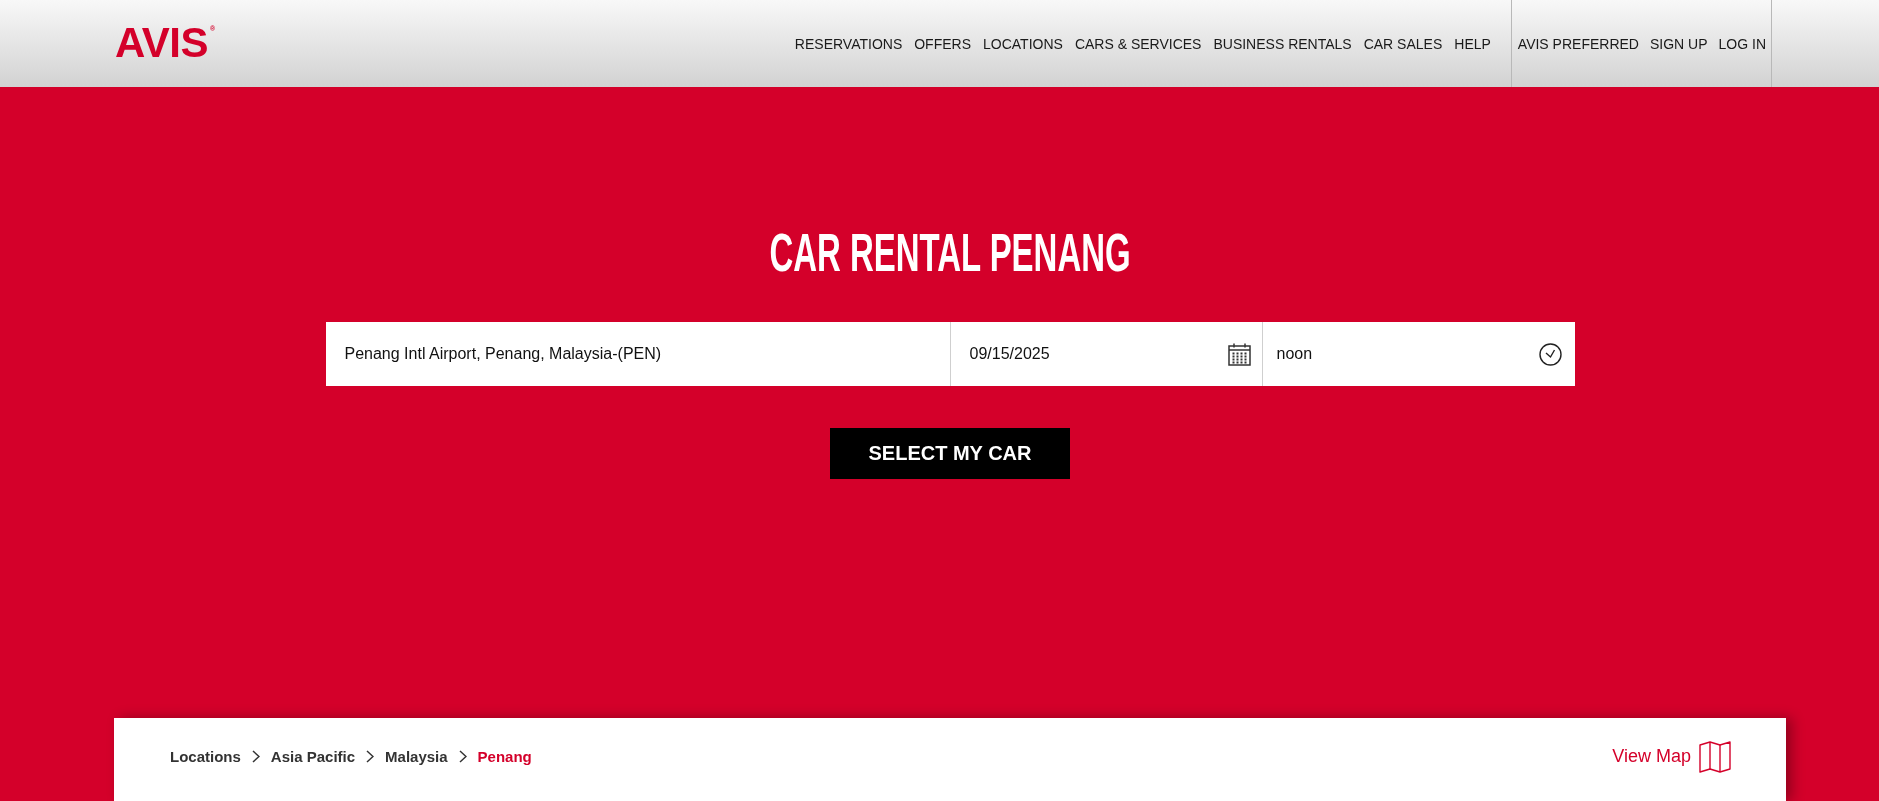  What do you see at coordinates (313, 756) in the screenshot?
I see `breadcrumb-link: Asia Pacific` at bounding box center [313, 756].